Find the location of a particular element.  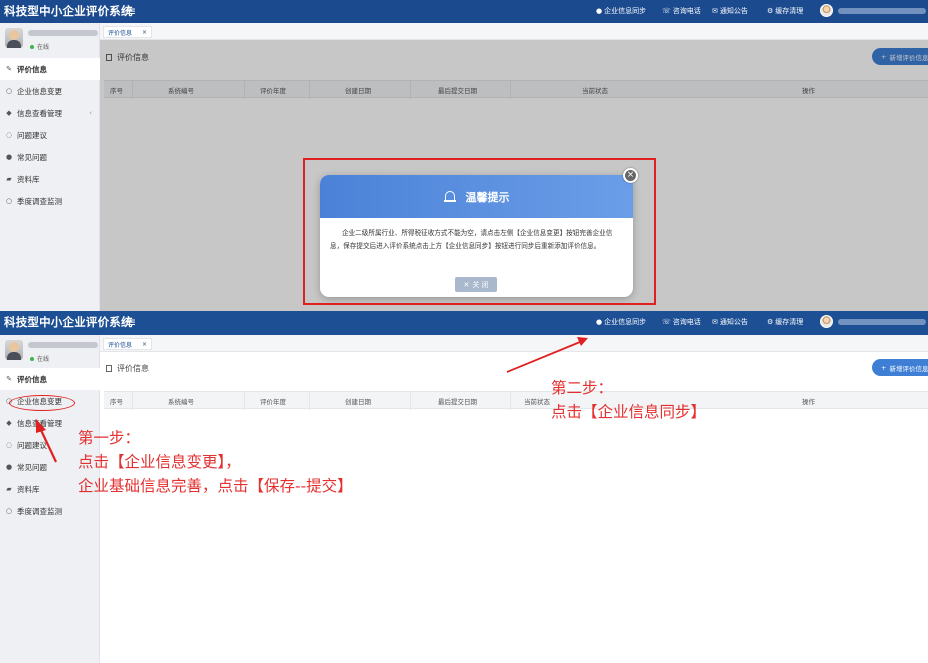

column-header: 评价年度 is located at coordinates (273, 402).